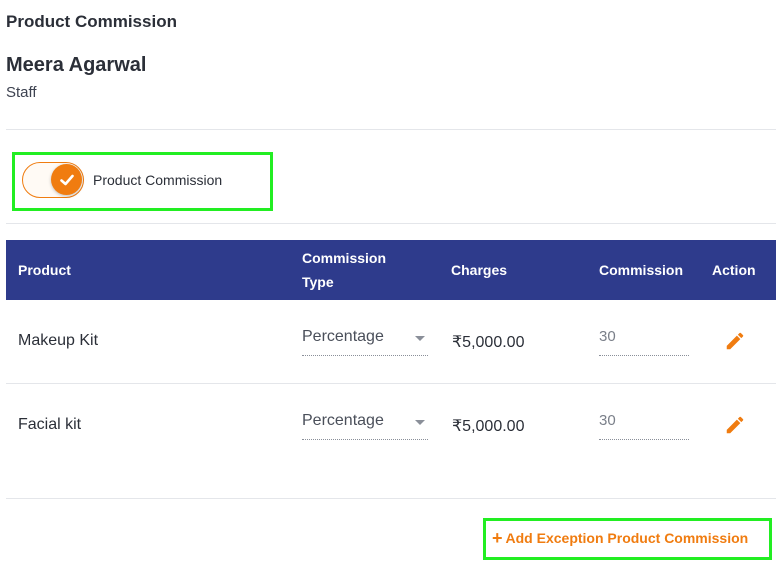  What do you see at coordinates (497, 538) in the screenshot?
I see `plus-icon: +` at bounding box center [497, 538].